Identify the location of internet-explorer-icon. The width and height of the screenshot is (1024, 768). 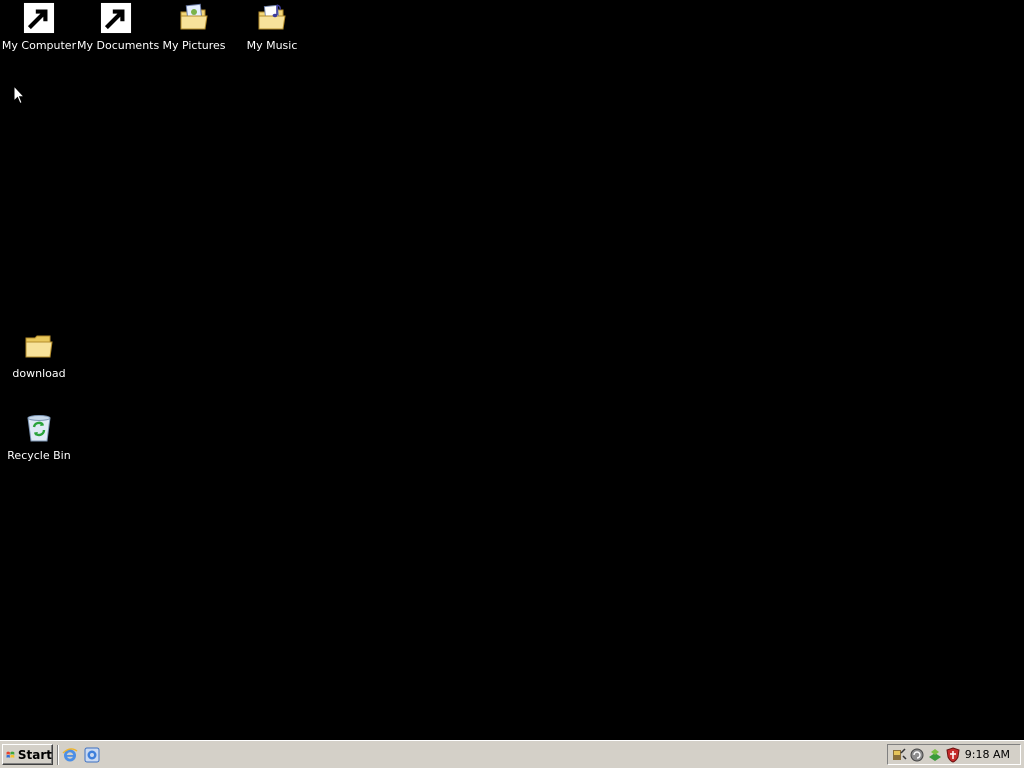
(70, 755).